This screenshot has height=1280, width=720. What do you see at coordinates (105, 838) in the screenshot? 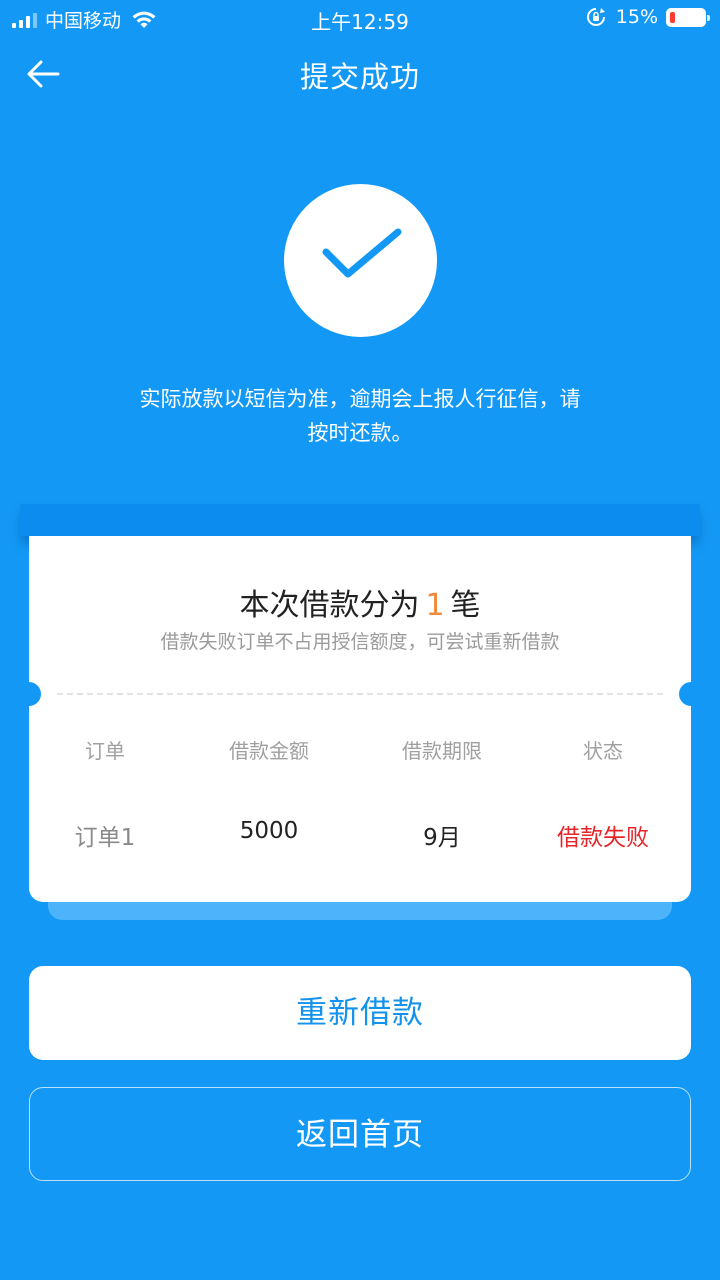
I see `cell-order: 订单1` at bounding box center [105, 838].